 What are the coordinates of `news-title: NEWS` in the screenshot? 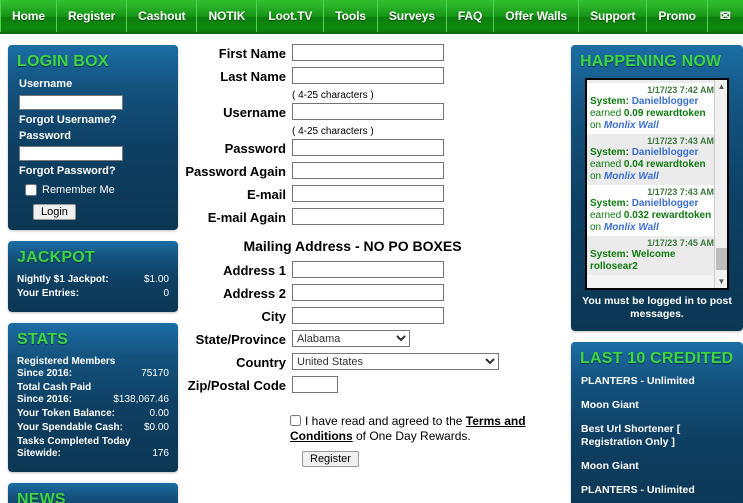 It's located at (41, 497).